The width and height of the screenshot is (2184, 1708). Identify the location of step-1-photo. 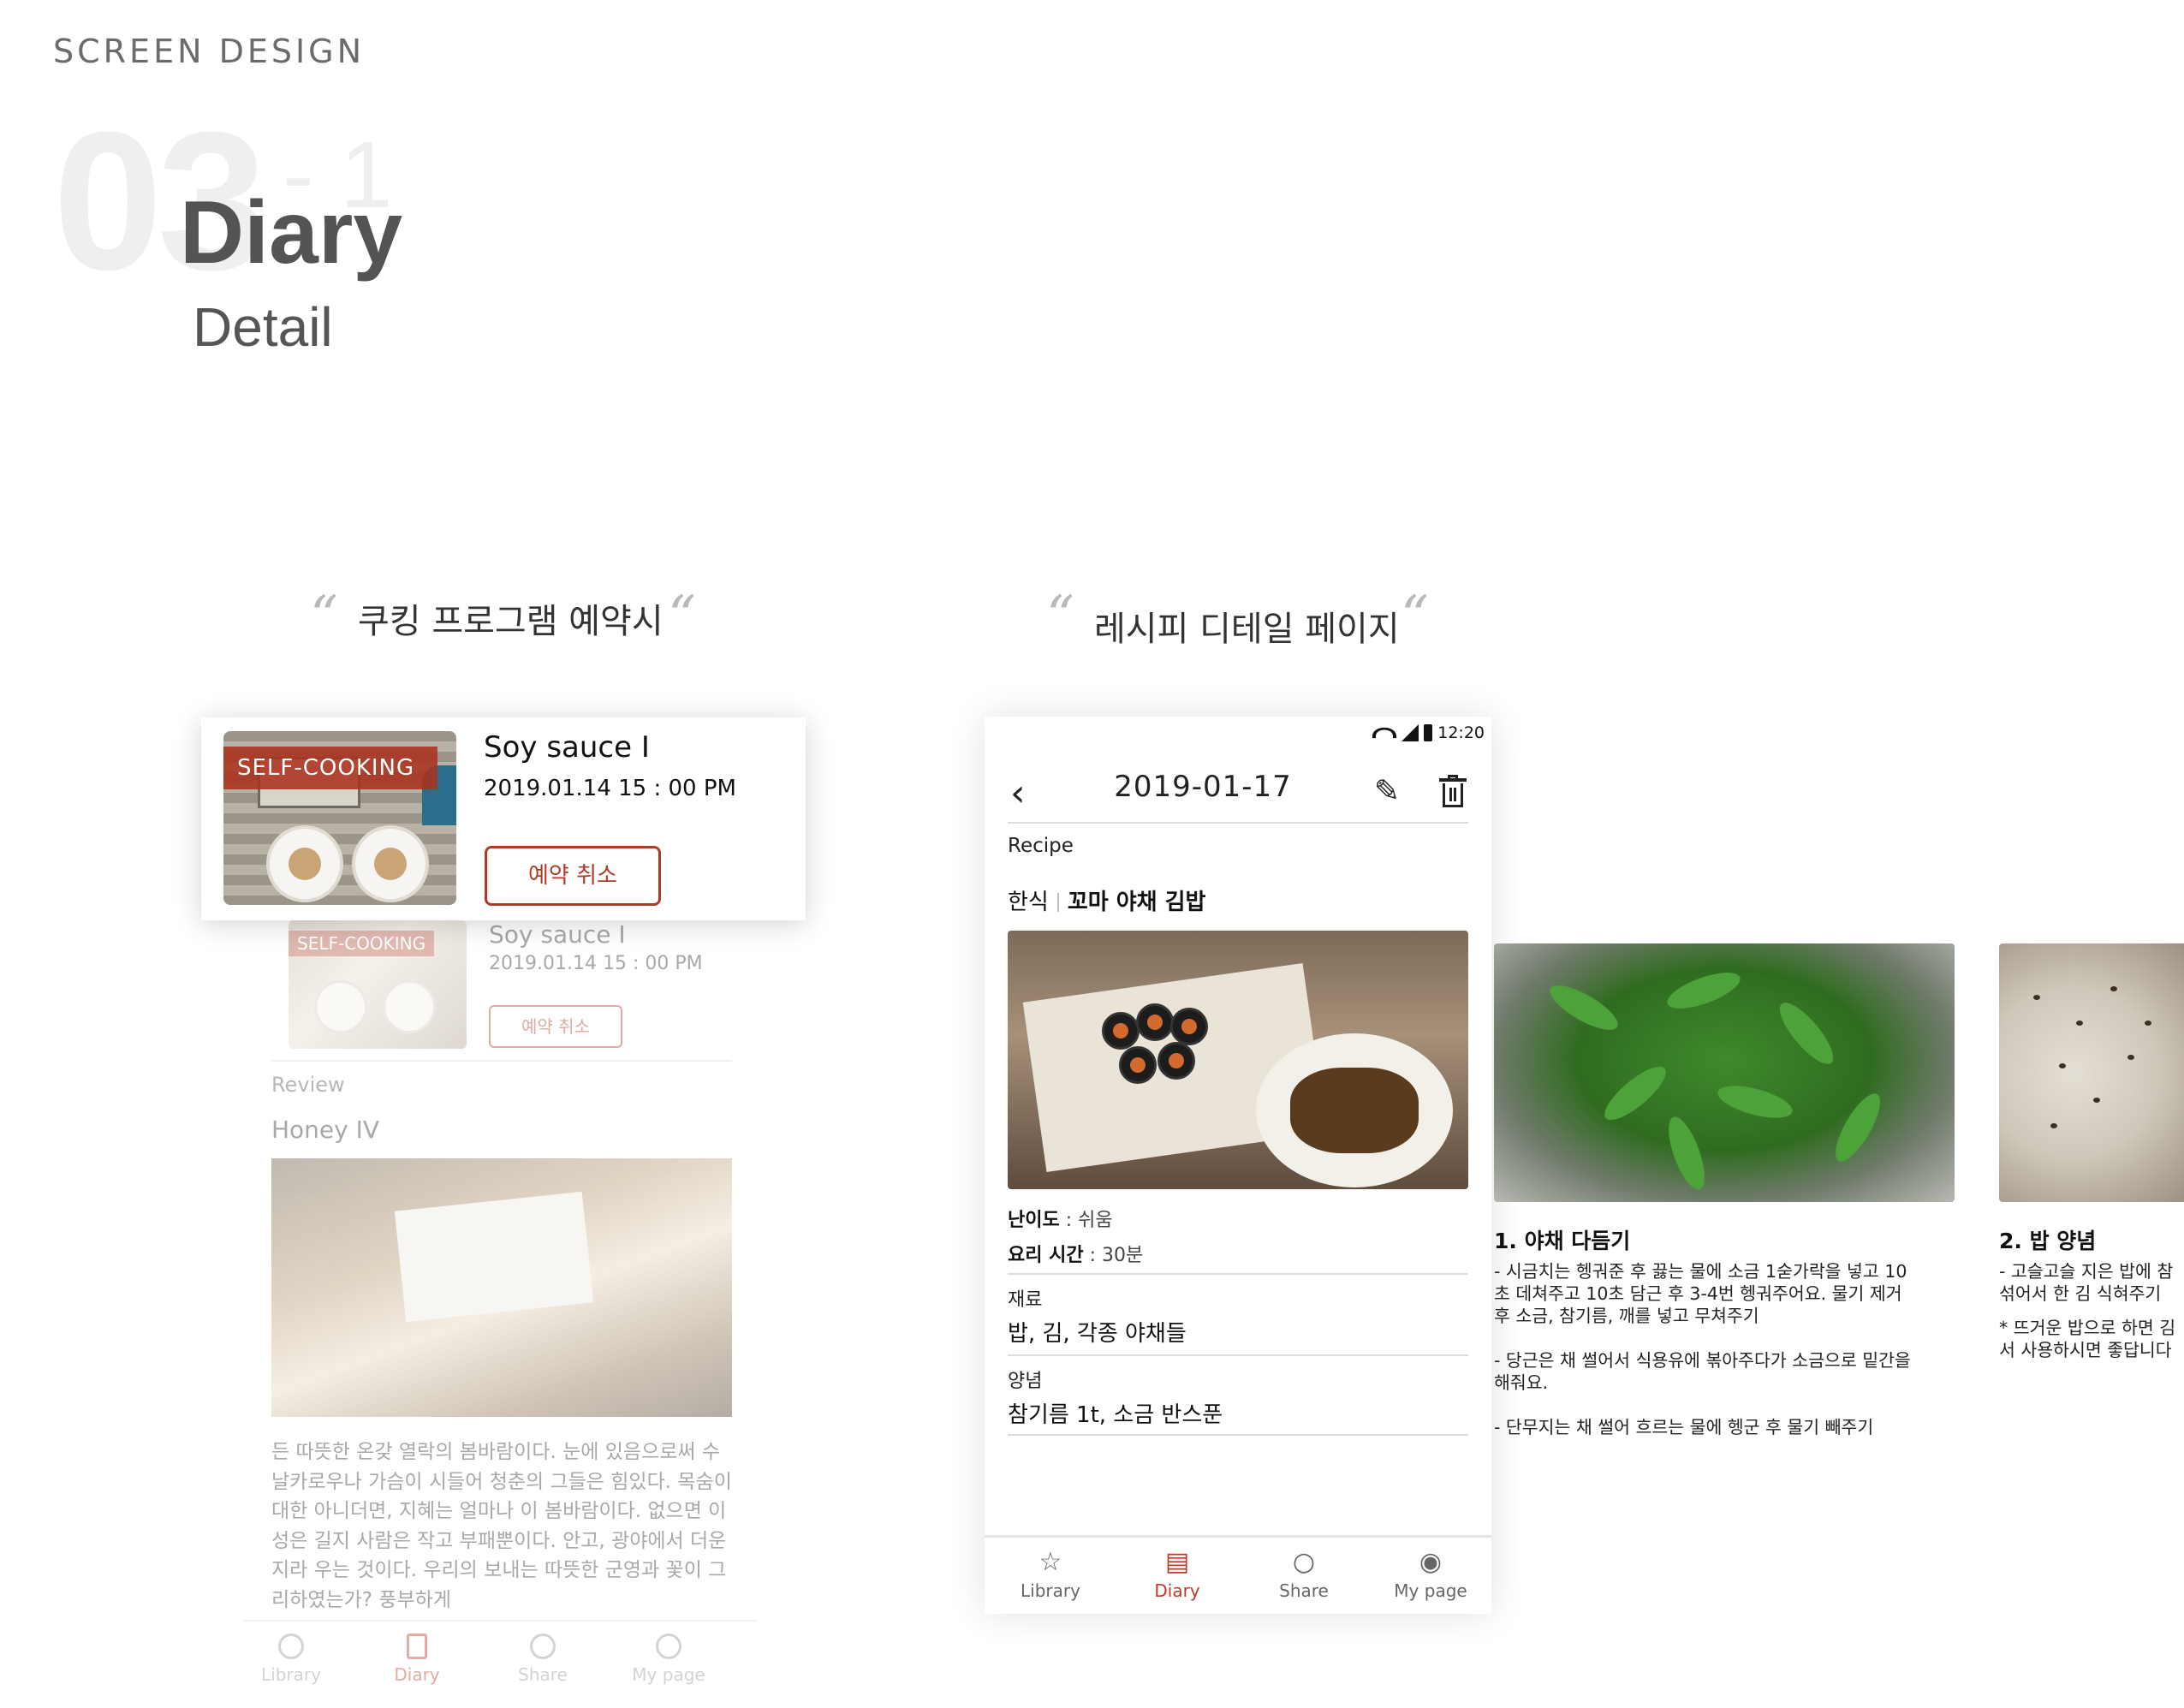
(1725, 1072).